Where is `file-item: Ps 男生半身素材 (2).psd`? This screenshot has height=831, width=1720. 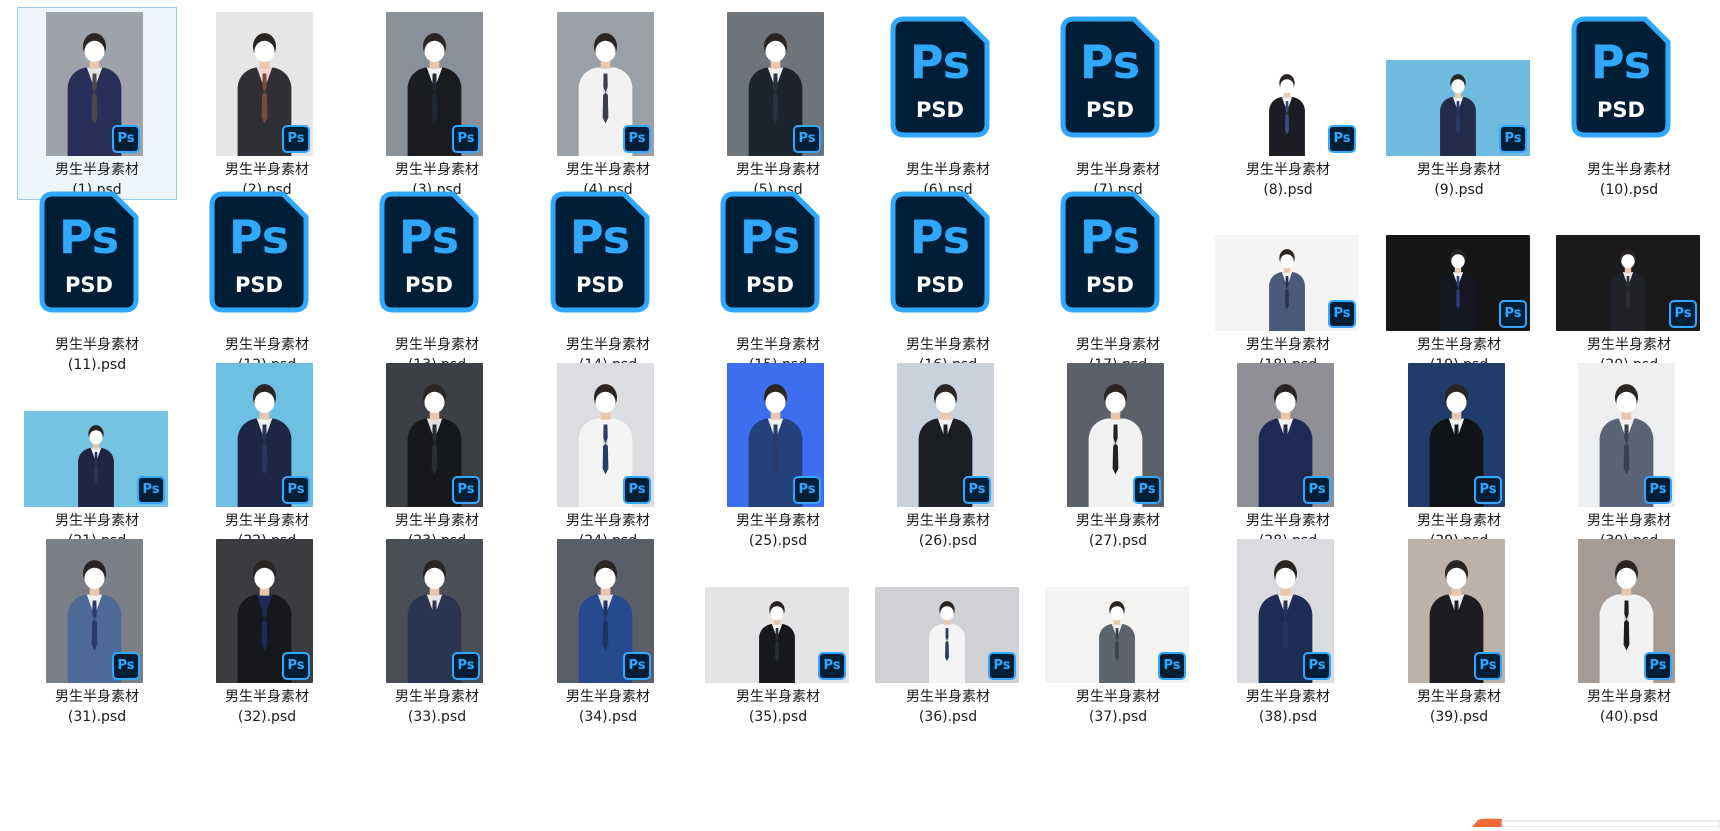 file-item: Ps 男生半身素材 (2).psd is located at coordinates (267, 103).